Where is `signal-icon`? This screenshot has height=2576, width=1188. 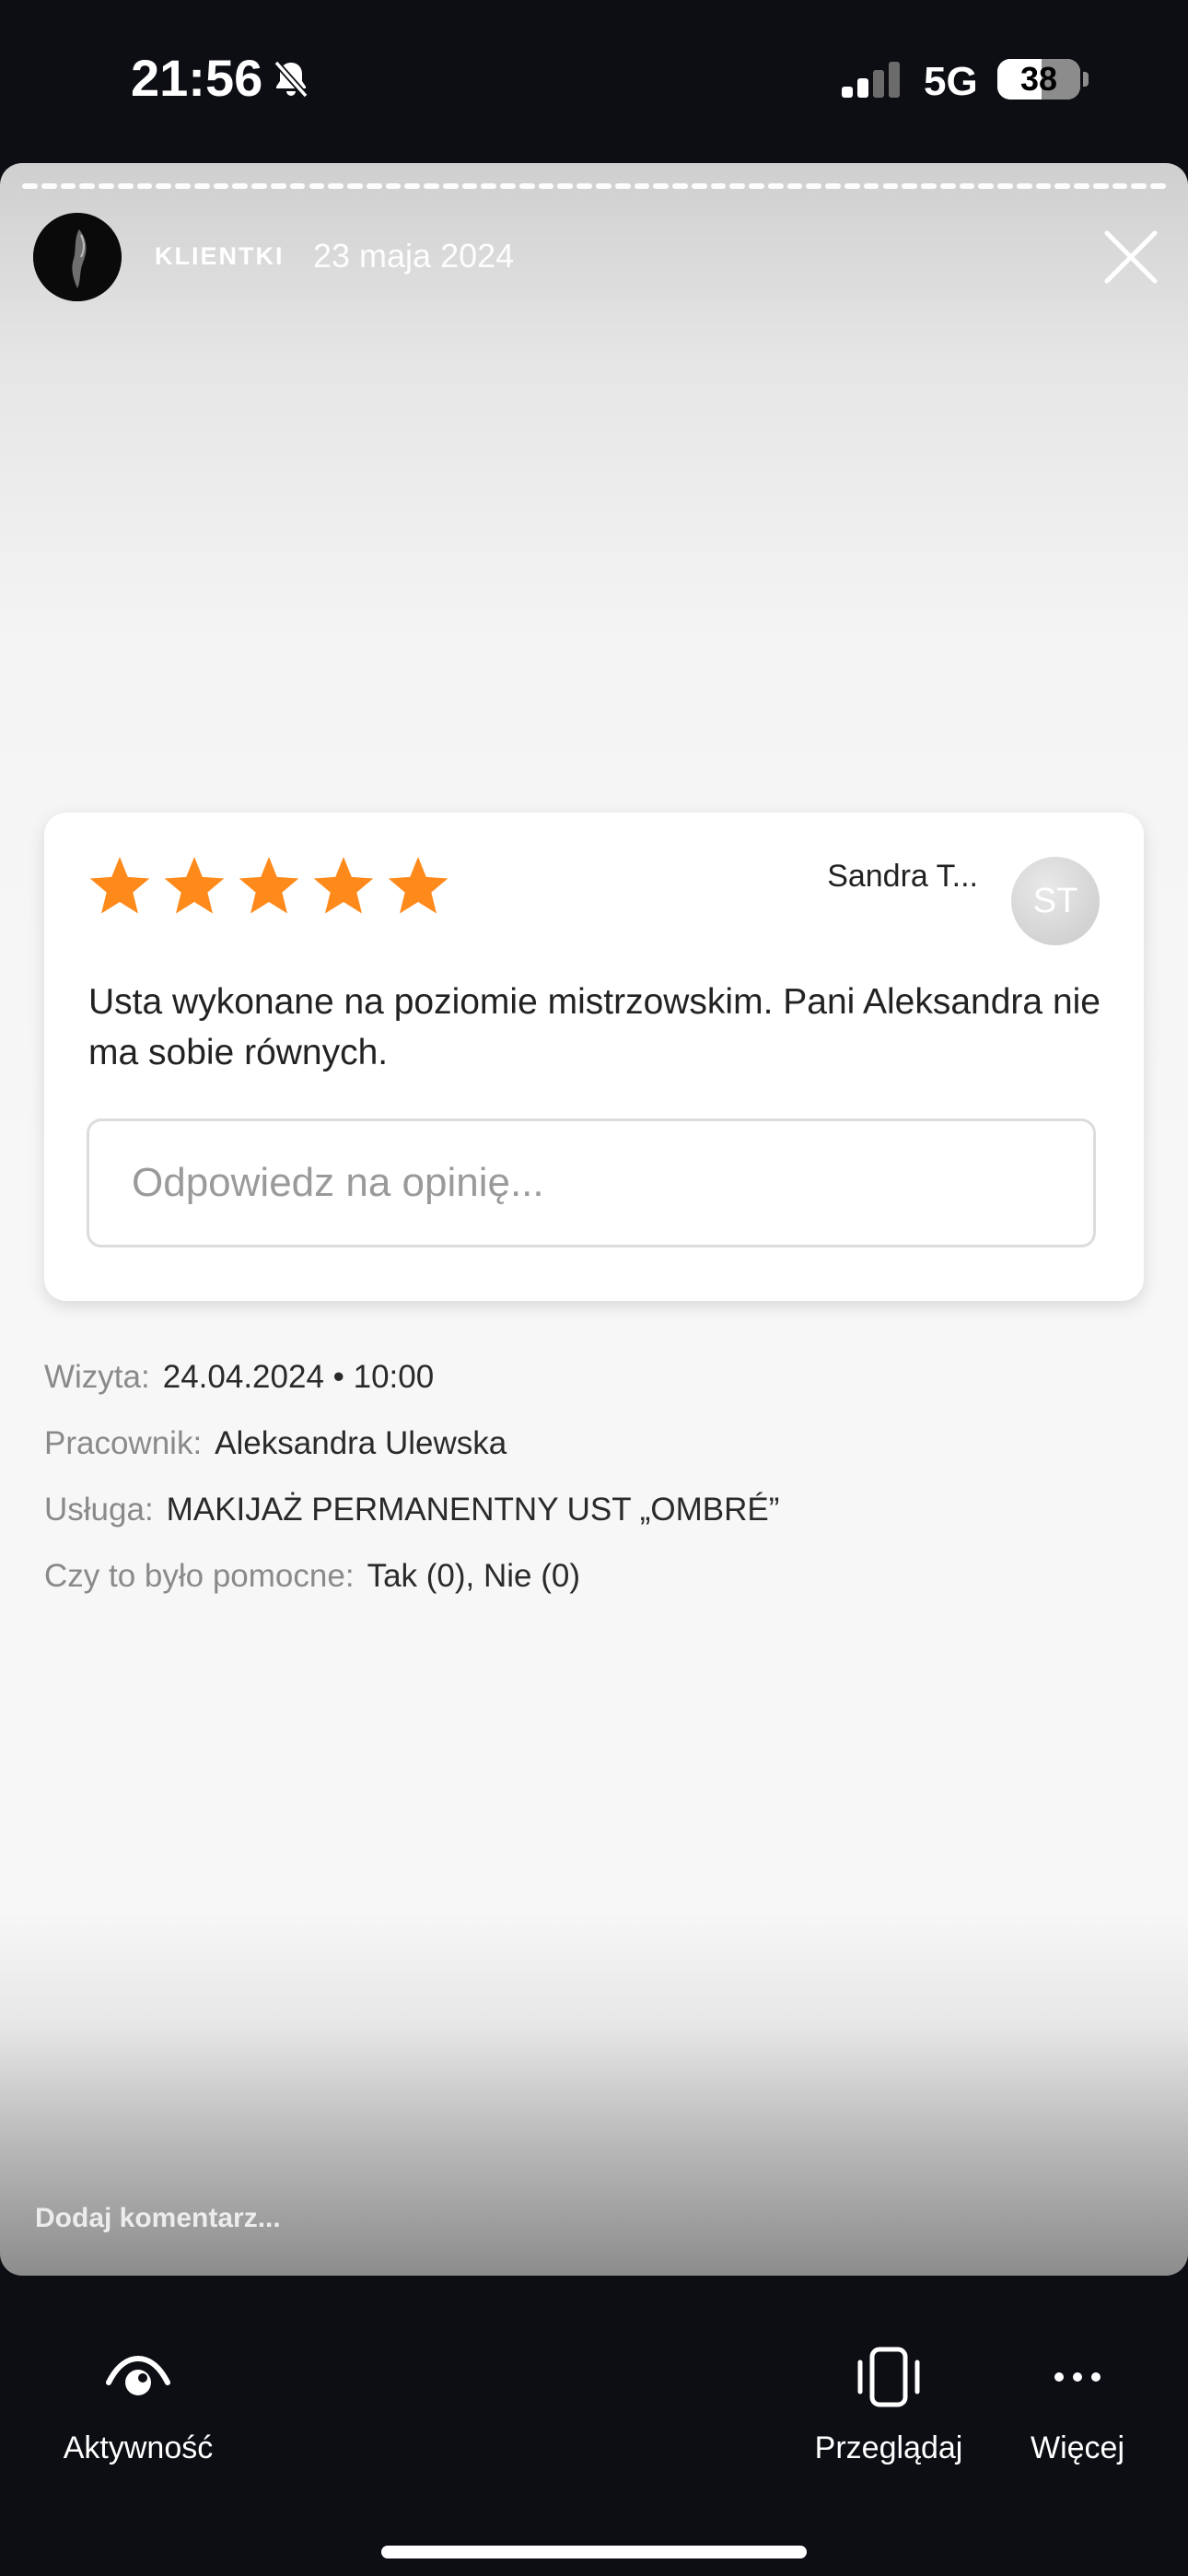 signal-icon is located at coordinates (871, 80).